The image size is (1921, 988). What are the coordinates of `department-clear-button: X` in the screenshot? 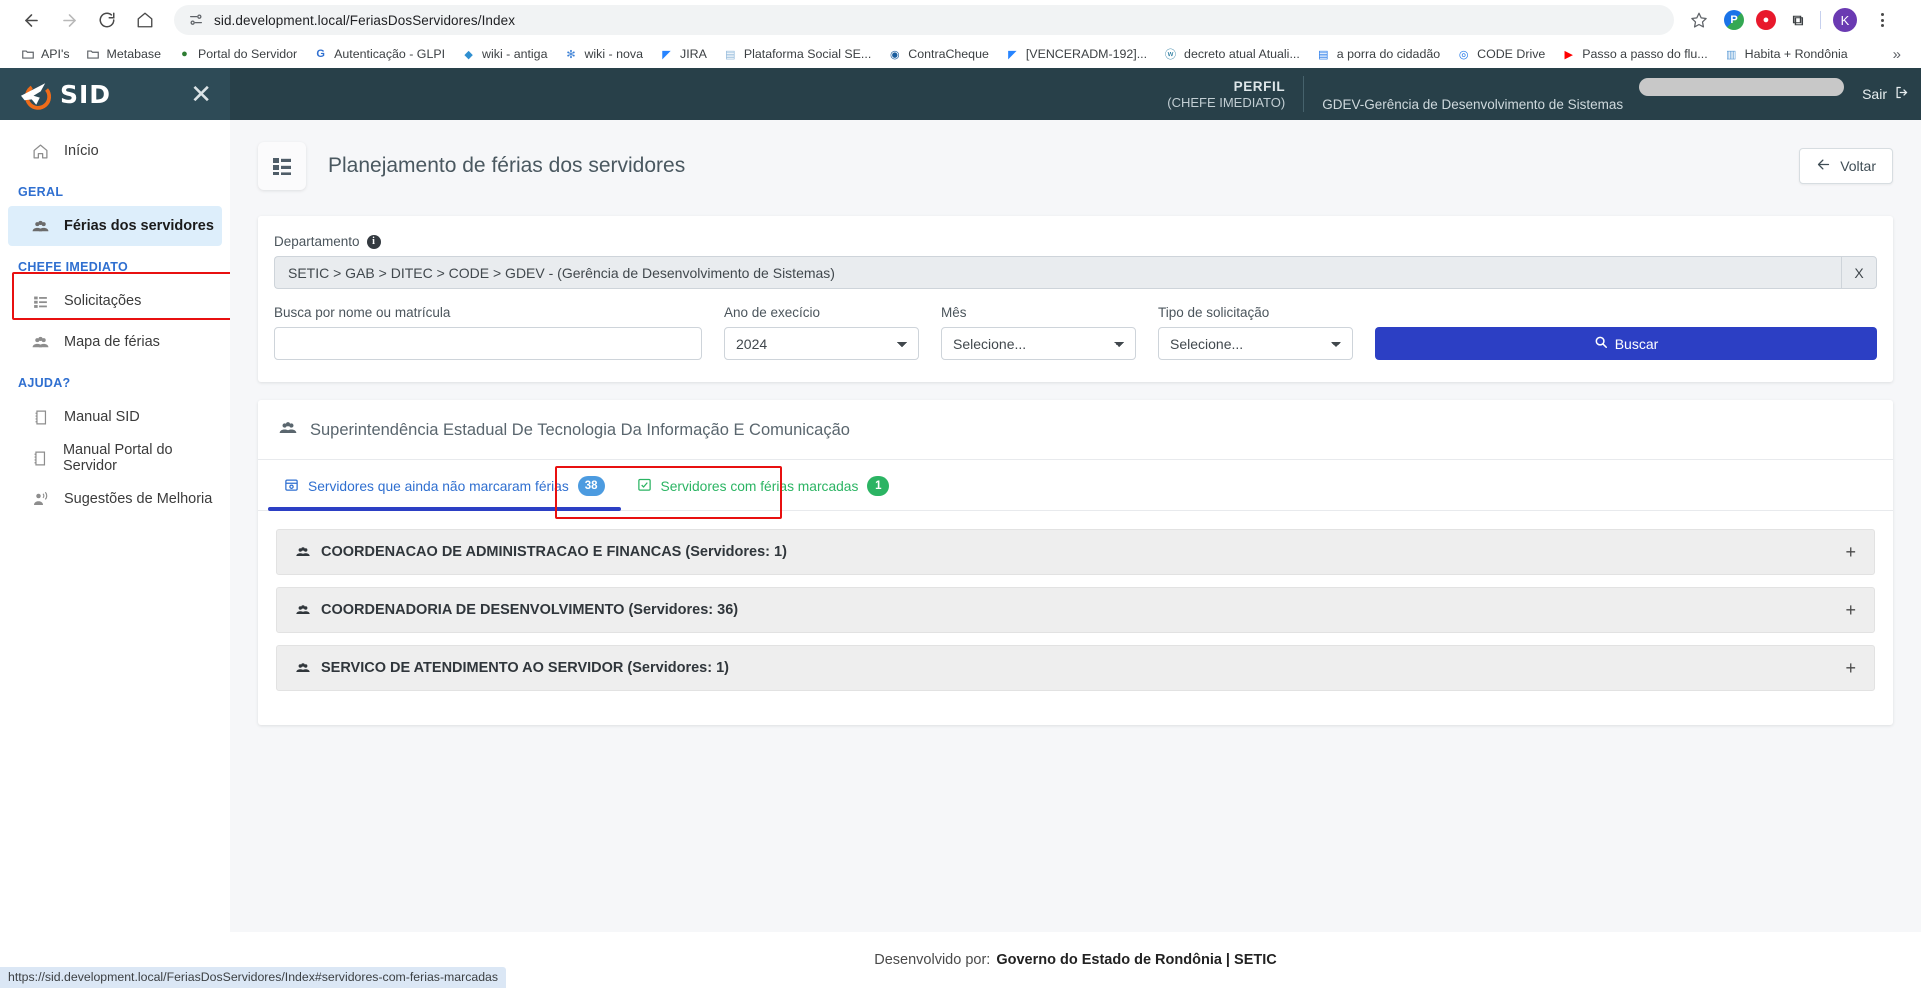 It's located at (1859, 272).